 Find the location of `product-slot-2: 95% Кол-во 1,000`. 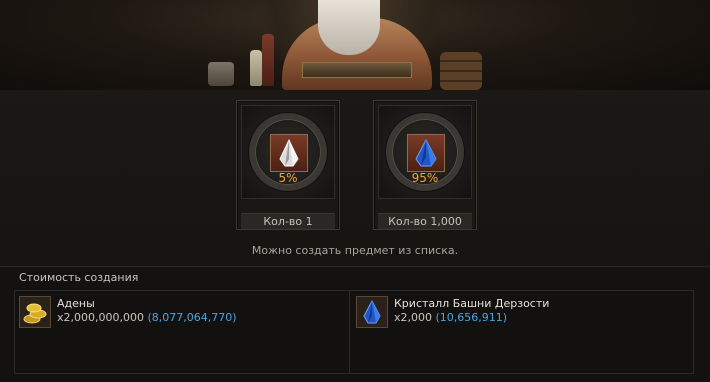

product-slot-2: 95% Кол-во 1,000 is located at coordinates (425, 165).